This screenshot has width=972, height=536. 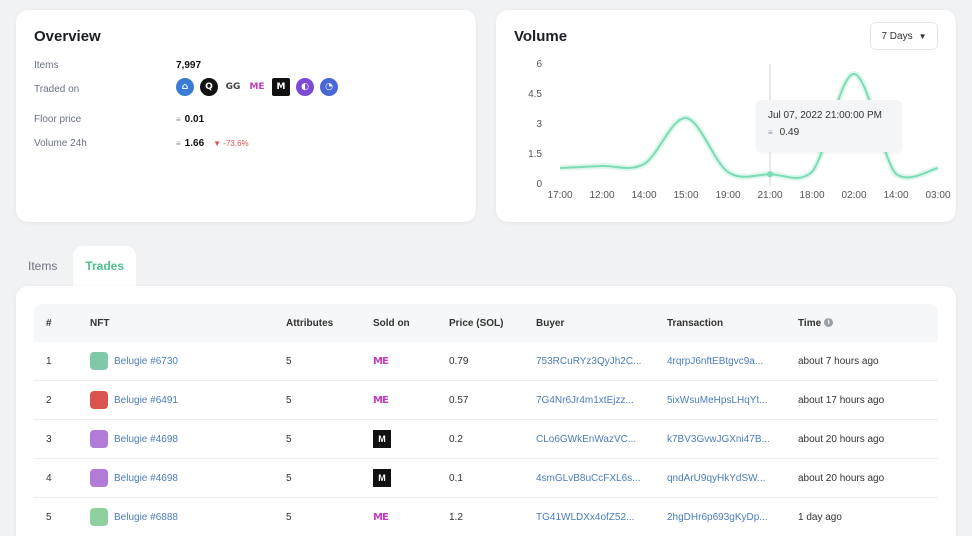 I want to click on y-tick-label: 0, so click(x=539, y=184).